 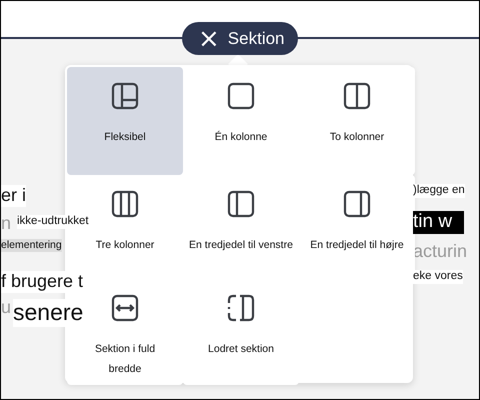 What do you see at coordinates (6, 224) in the screenshot?
I see `page-text: n` at bounding box center [6, 224].